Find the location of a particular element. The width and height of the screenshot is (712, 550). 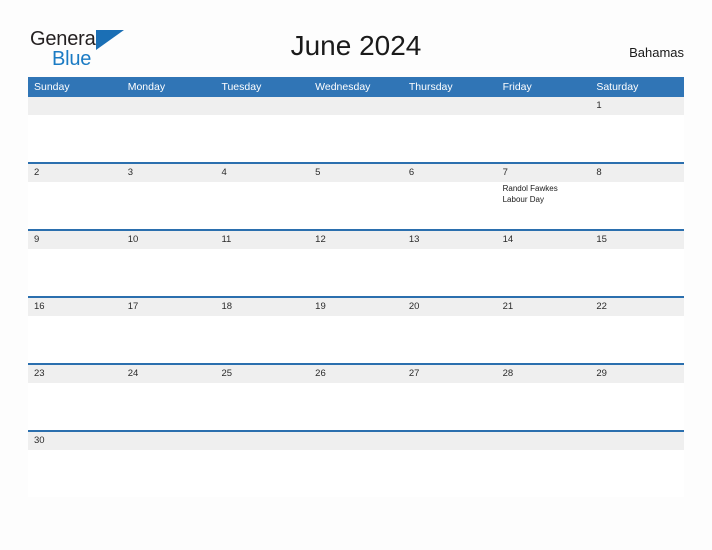

date-number-band: 23 24 25 26 27 28 29 is located at coordinates (356, 374).